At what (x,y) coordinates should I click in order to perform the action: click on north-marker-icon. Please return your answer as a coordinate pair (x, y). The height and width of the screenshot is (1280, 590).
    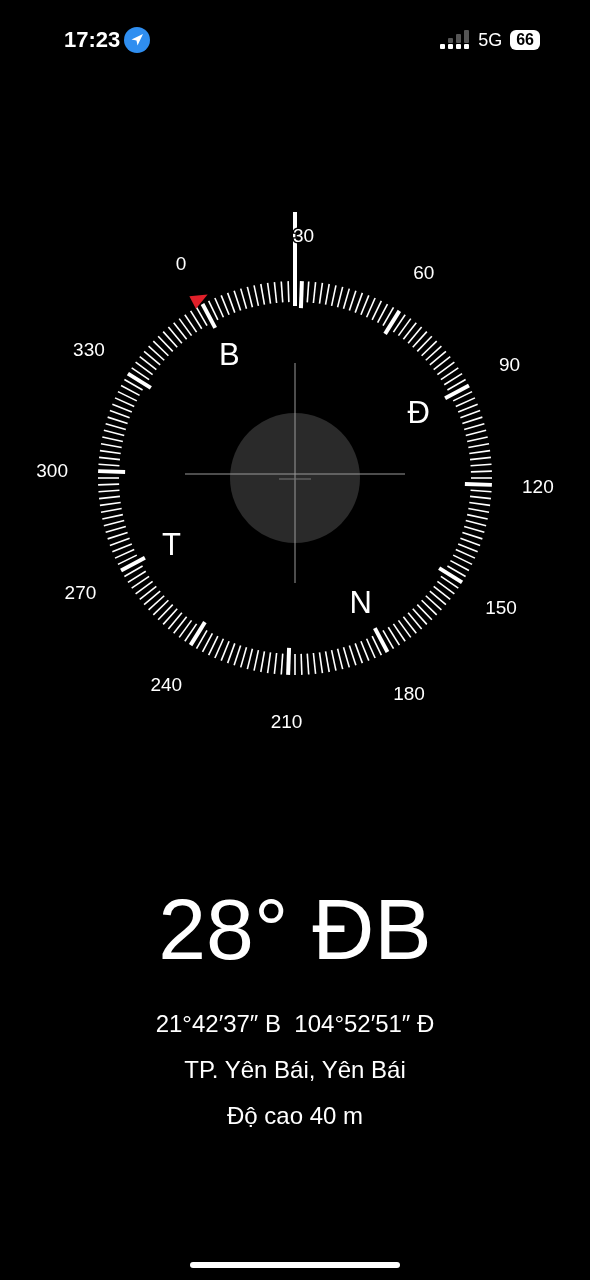
    Looking at the image, I should click on (198, 301).